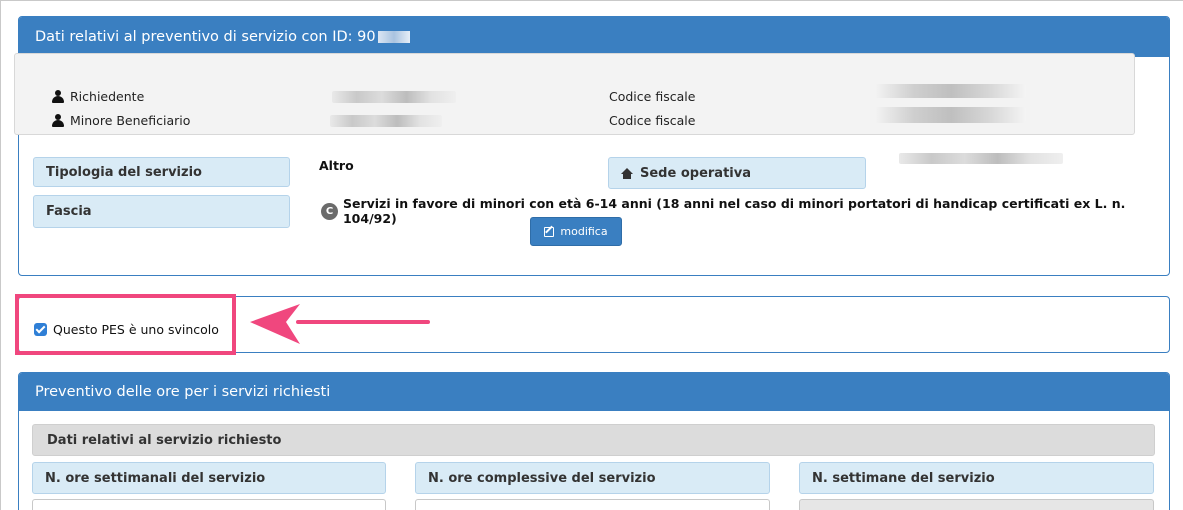  What do you see at coordinates (593, 440) in the screenshot?
I see `requested-service-section: Dati relativi al servizio richiesto` at bounding box center [593, 440].